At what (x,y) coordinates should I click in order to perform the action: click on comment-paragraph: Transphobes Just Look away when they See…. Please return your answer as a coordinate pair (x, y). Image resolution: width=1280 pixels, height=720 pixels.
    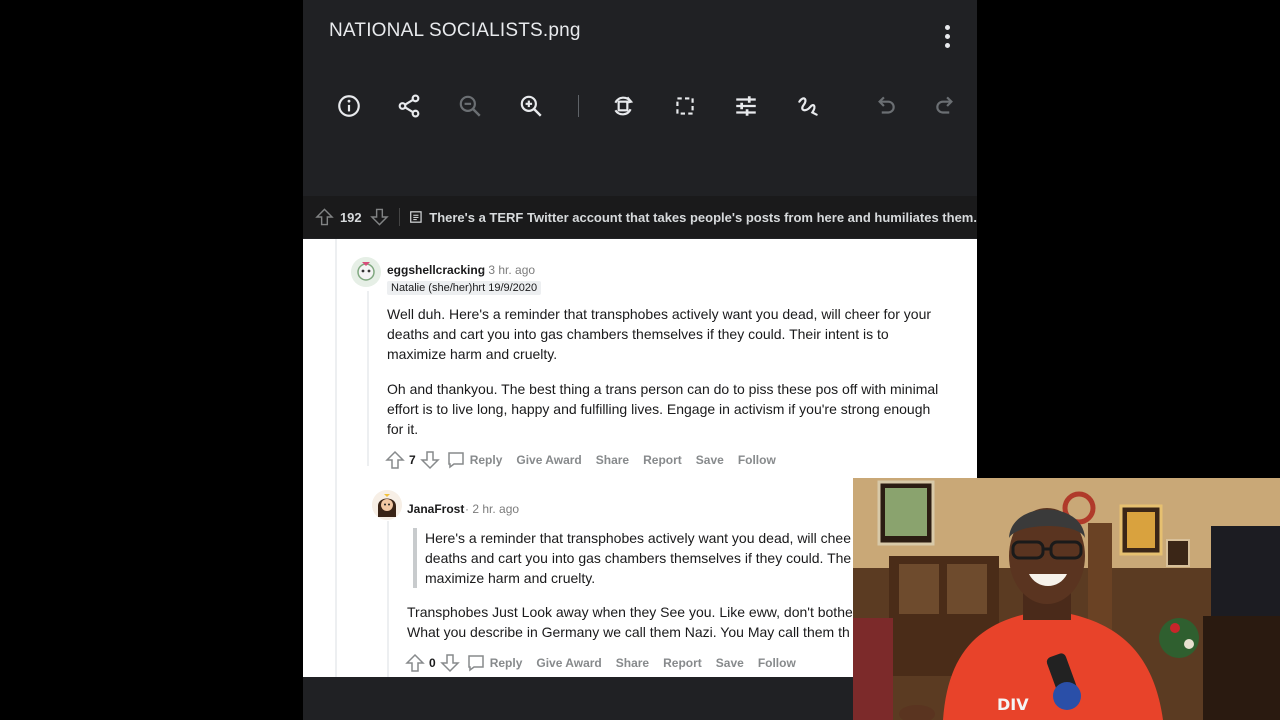
    Looking at the image, I should click on (632, 622).